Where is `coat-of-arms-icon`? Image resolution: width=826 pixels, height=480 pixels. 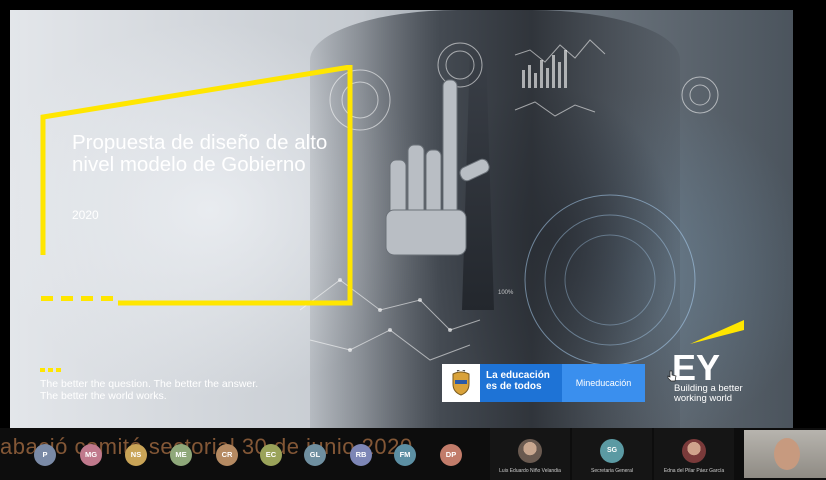 coat-of-arms-icon is located at coordinates (461, 383).